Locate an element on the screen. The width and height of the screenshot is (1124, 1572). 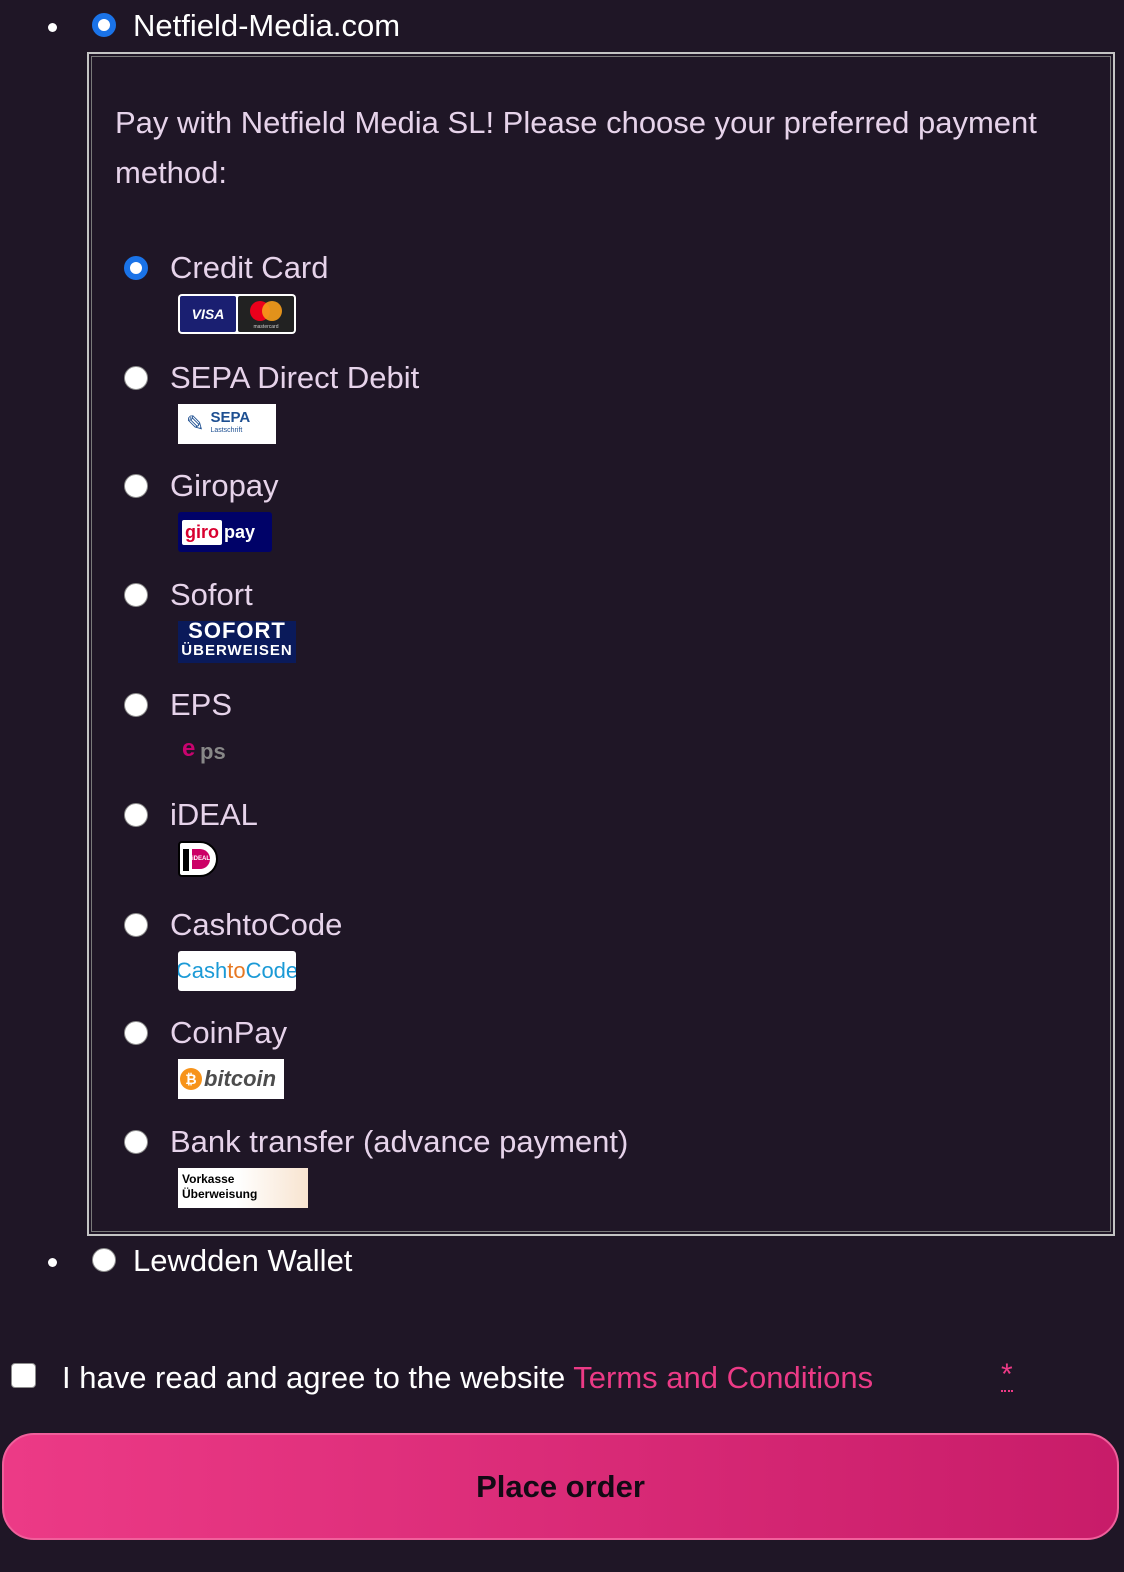
vorkasse-logo: Vorkasse Überweisung is located at coordinates (243, 1188).